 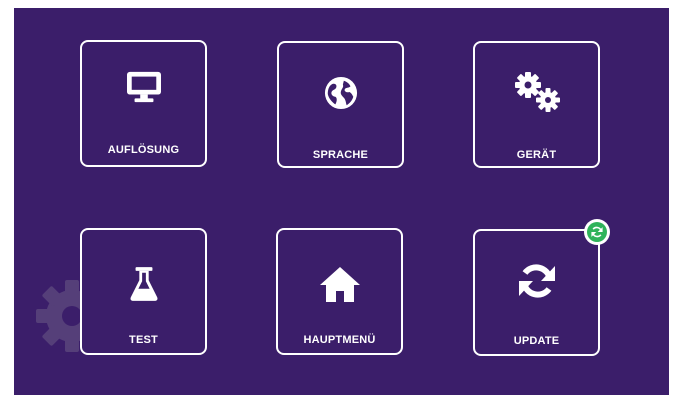 What do you see at coordinates (536, 281) in the screenshot?
I see `sync-icon` at bounding box center [536, 281].